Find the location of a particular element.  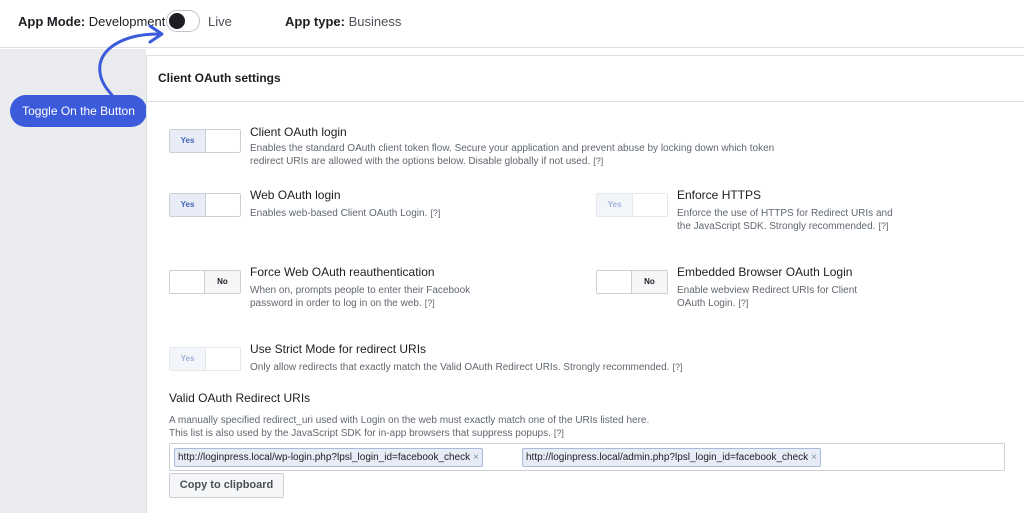

client-oauth-login-title: Client OAuth login is located at coordinates (298, 132).